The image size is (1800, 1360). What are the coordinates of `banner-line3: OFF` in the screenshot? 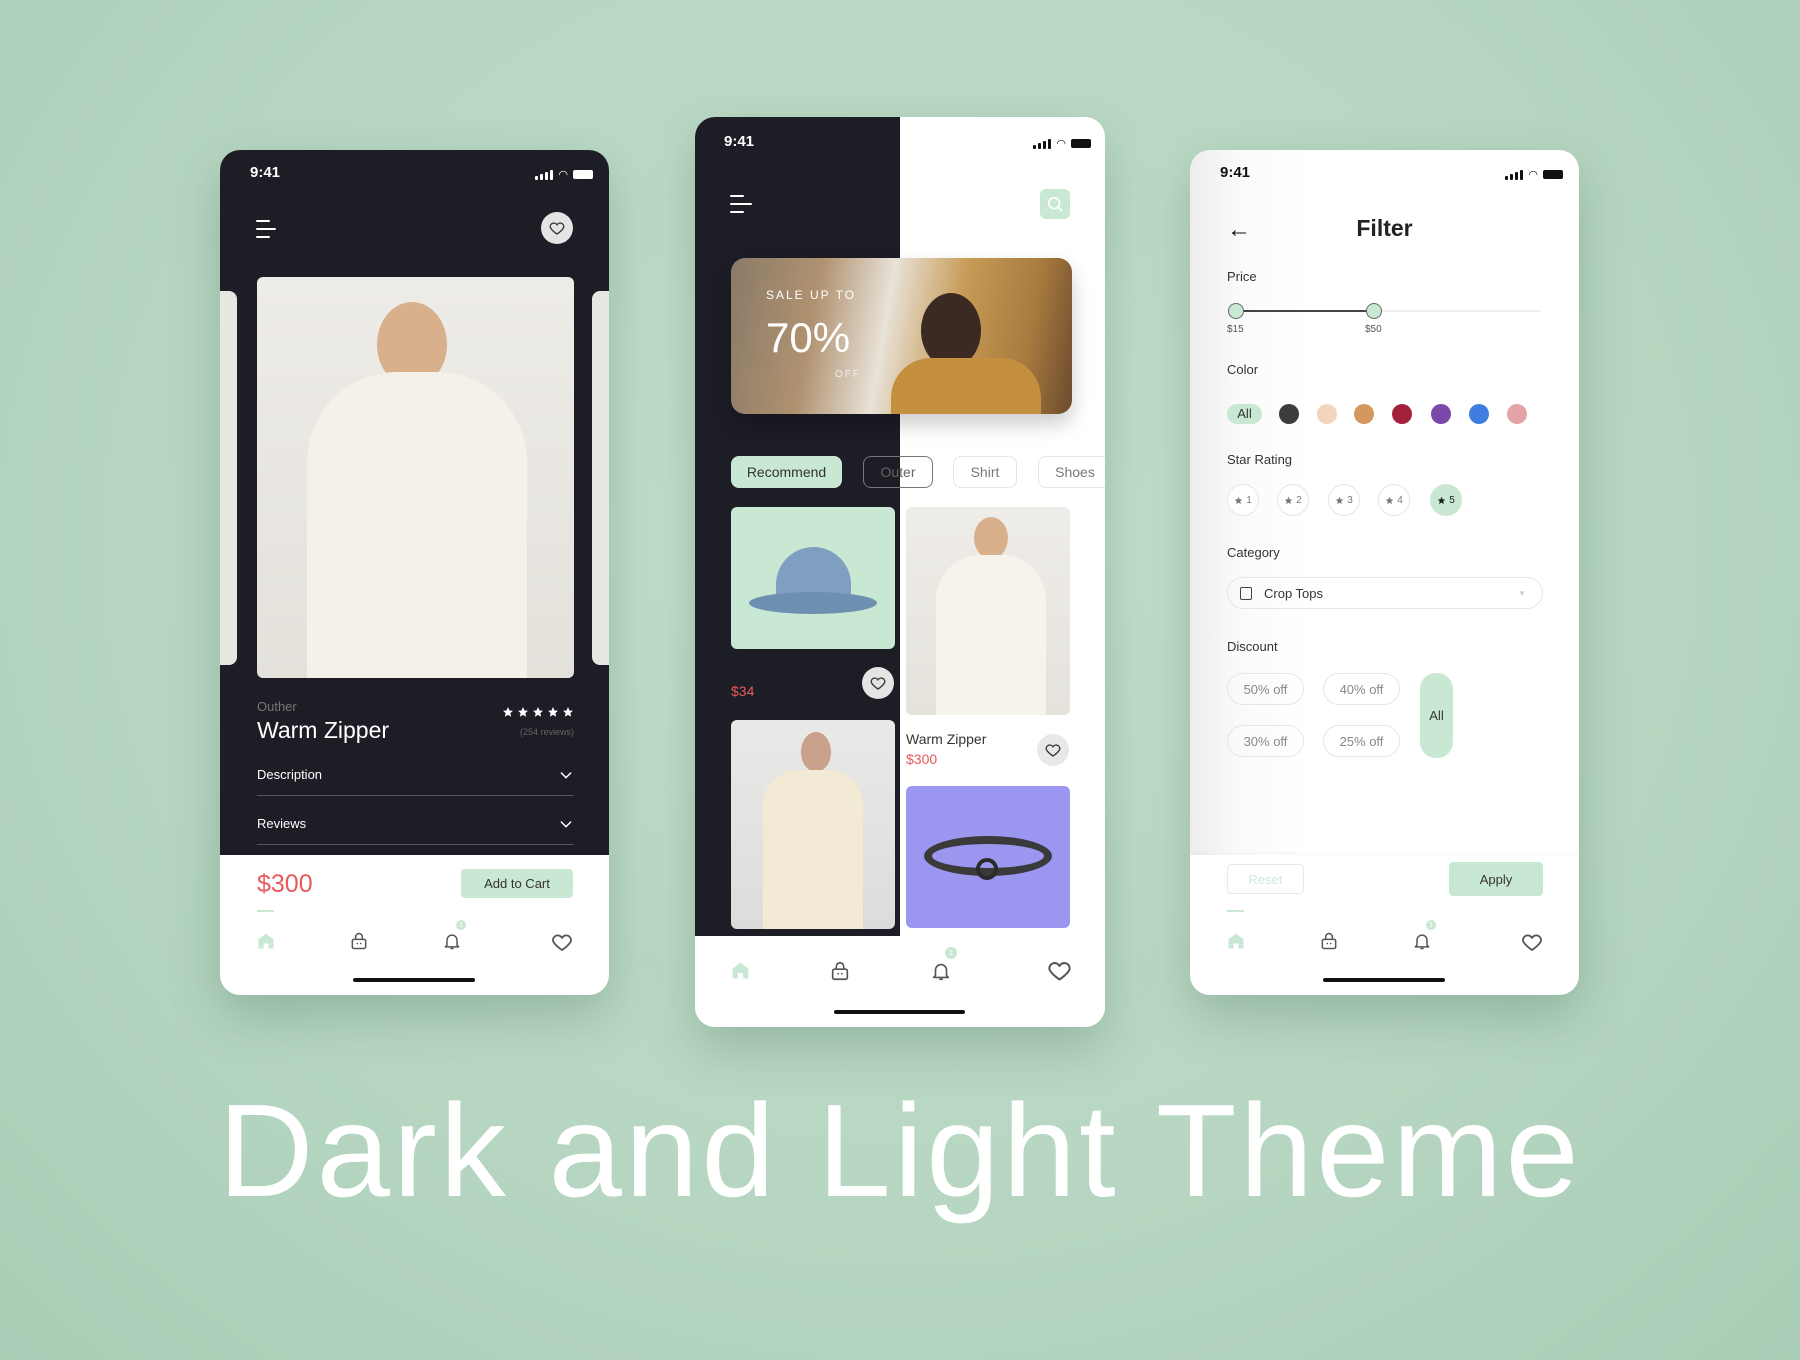 It's located at (848, 374).